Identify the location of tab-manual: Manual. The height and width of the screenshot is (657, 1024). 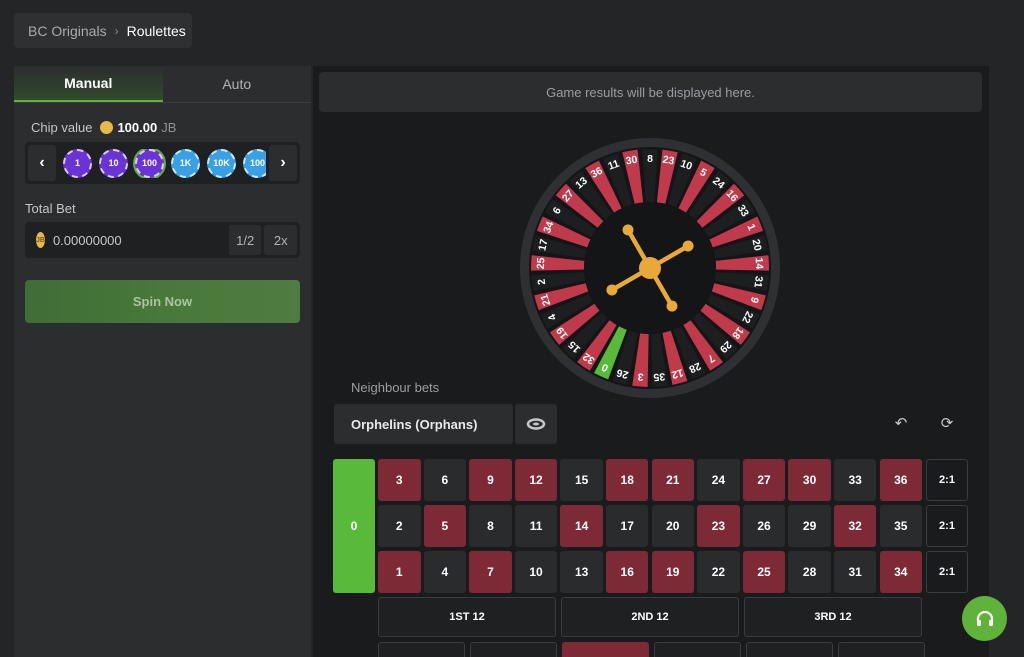
(88, 84).